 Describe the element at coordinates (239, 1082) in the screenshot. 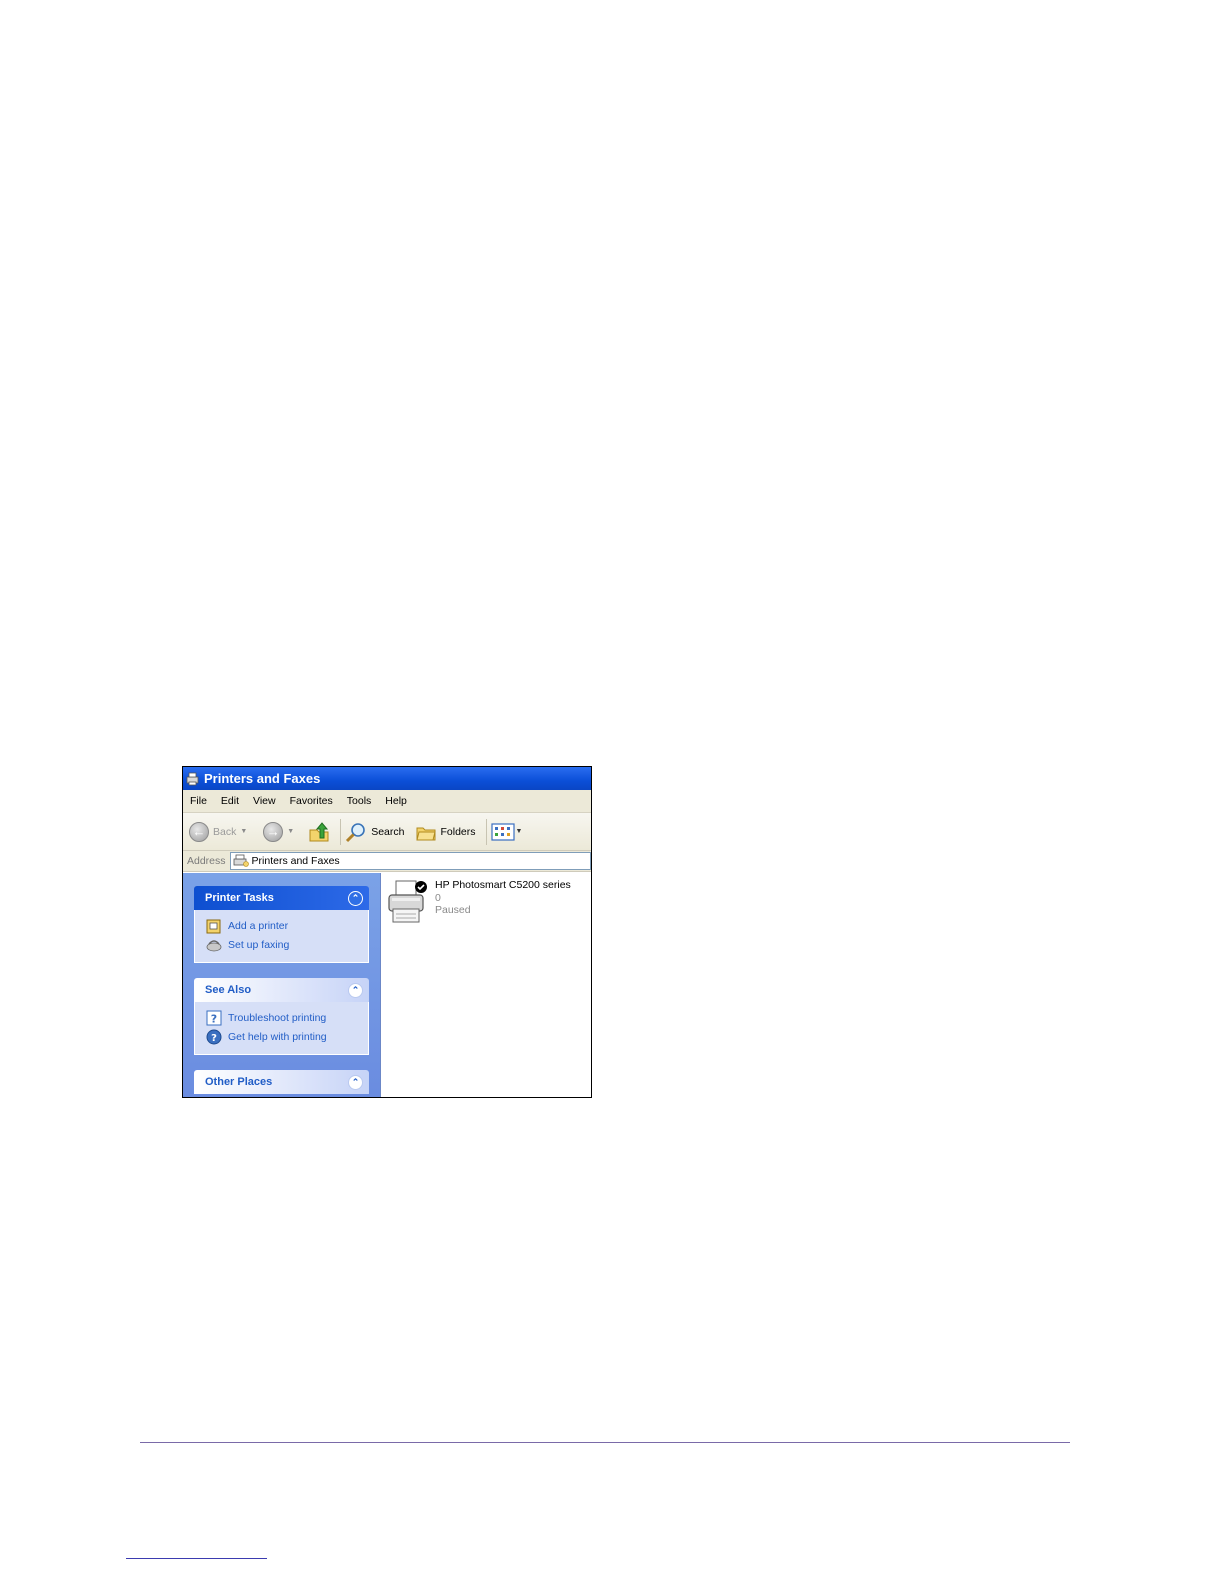

I see `other-places-title: Other Places` at that location.